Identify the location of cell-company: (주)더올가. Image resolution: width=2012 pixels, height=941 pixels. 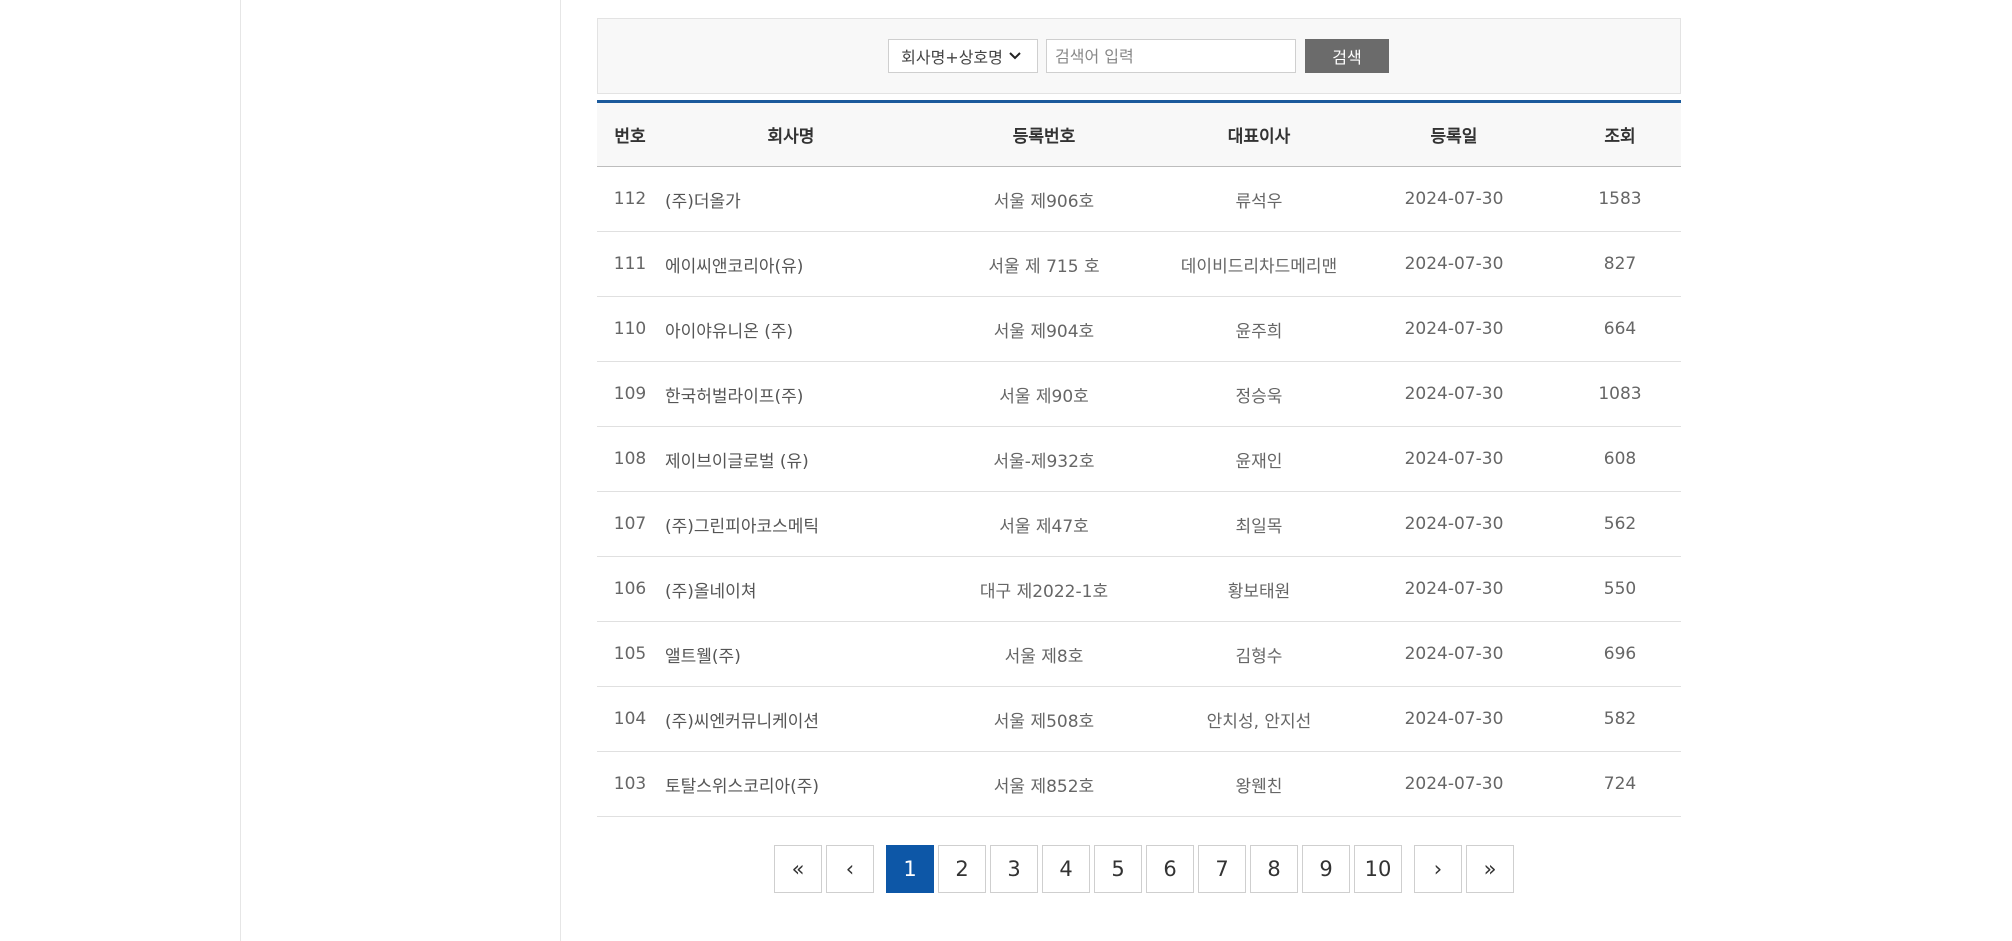
(791, 199).